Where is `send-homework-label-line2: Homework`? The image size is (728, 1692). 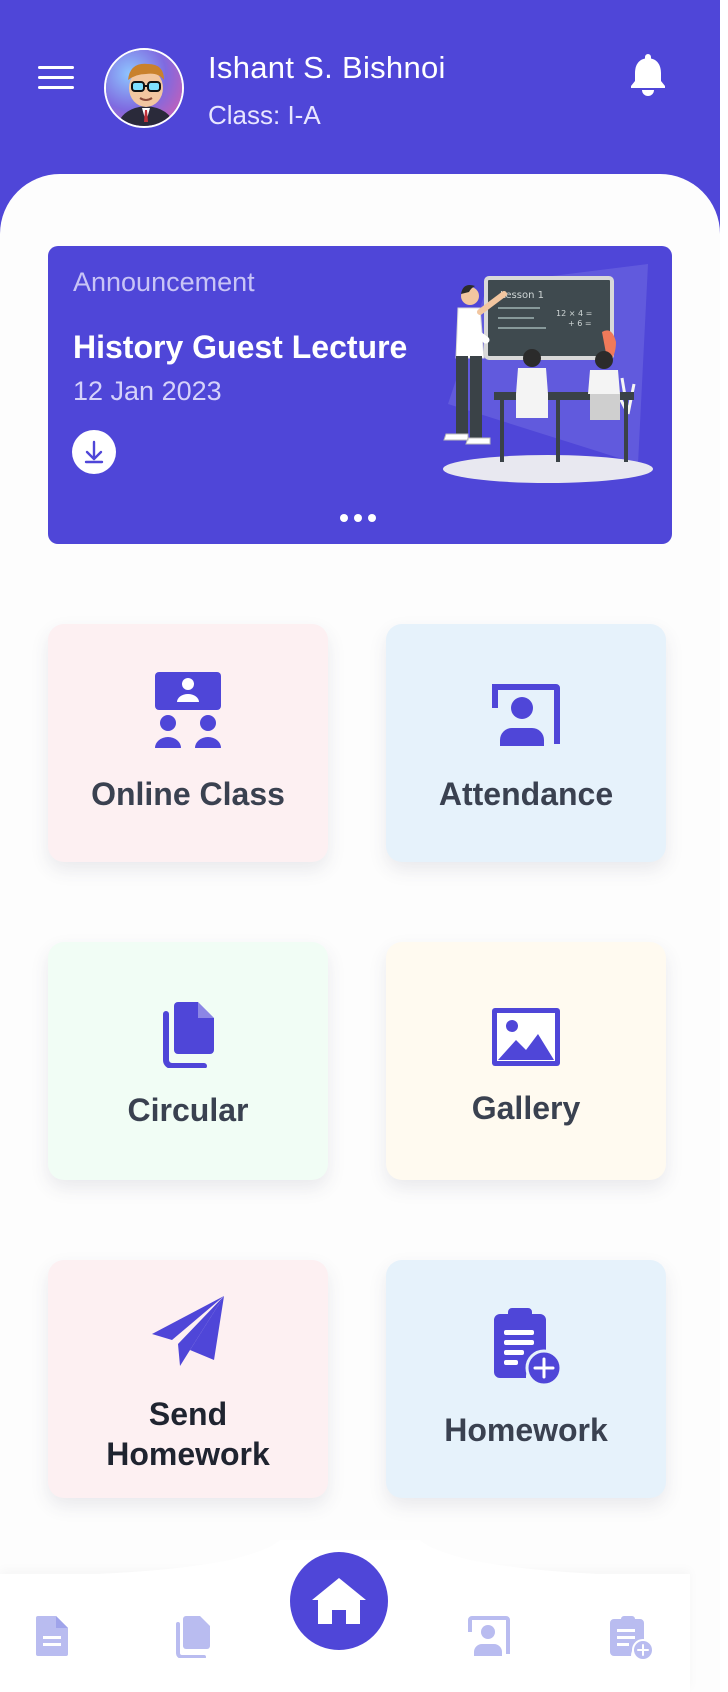
send-homework-label-line2: Homework is located at coordinates (188, 1454).